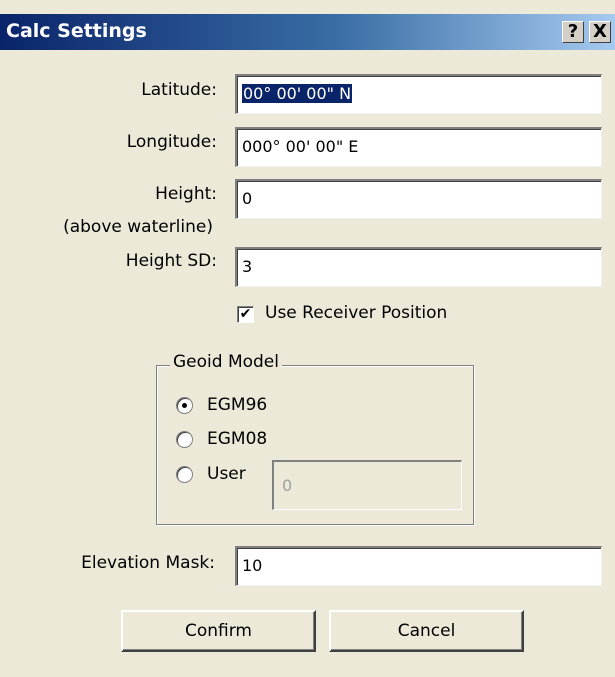  What do you see at coordinates (226, 362) in the screenshot?
I see `geoid-model-title: Geoid Model` at bounding box center [226, 362].